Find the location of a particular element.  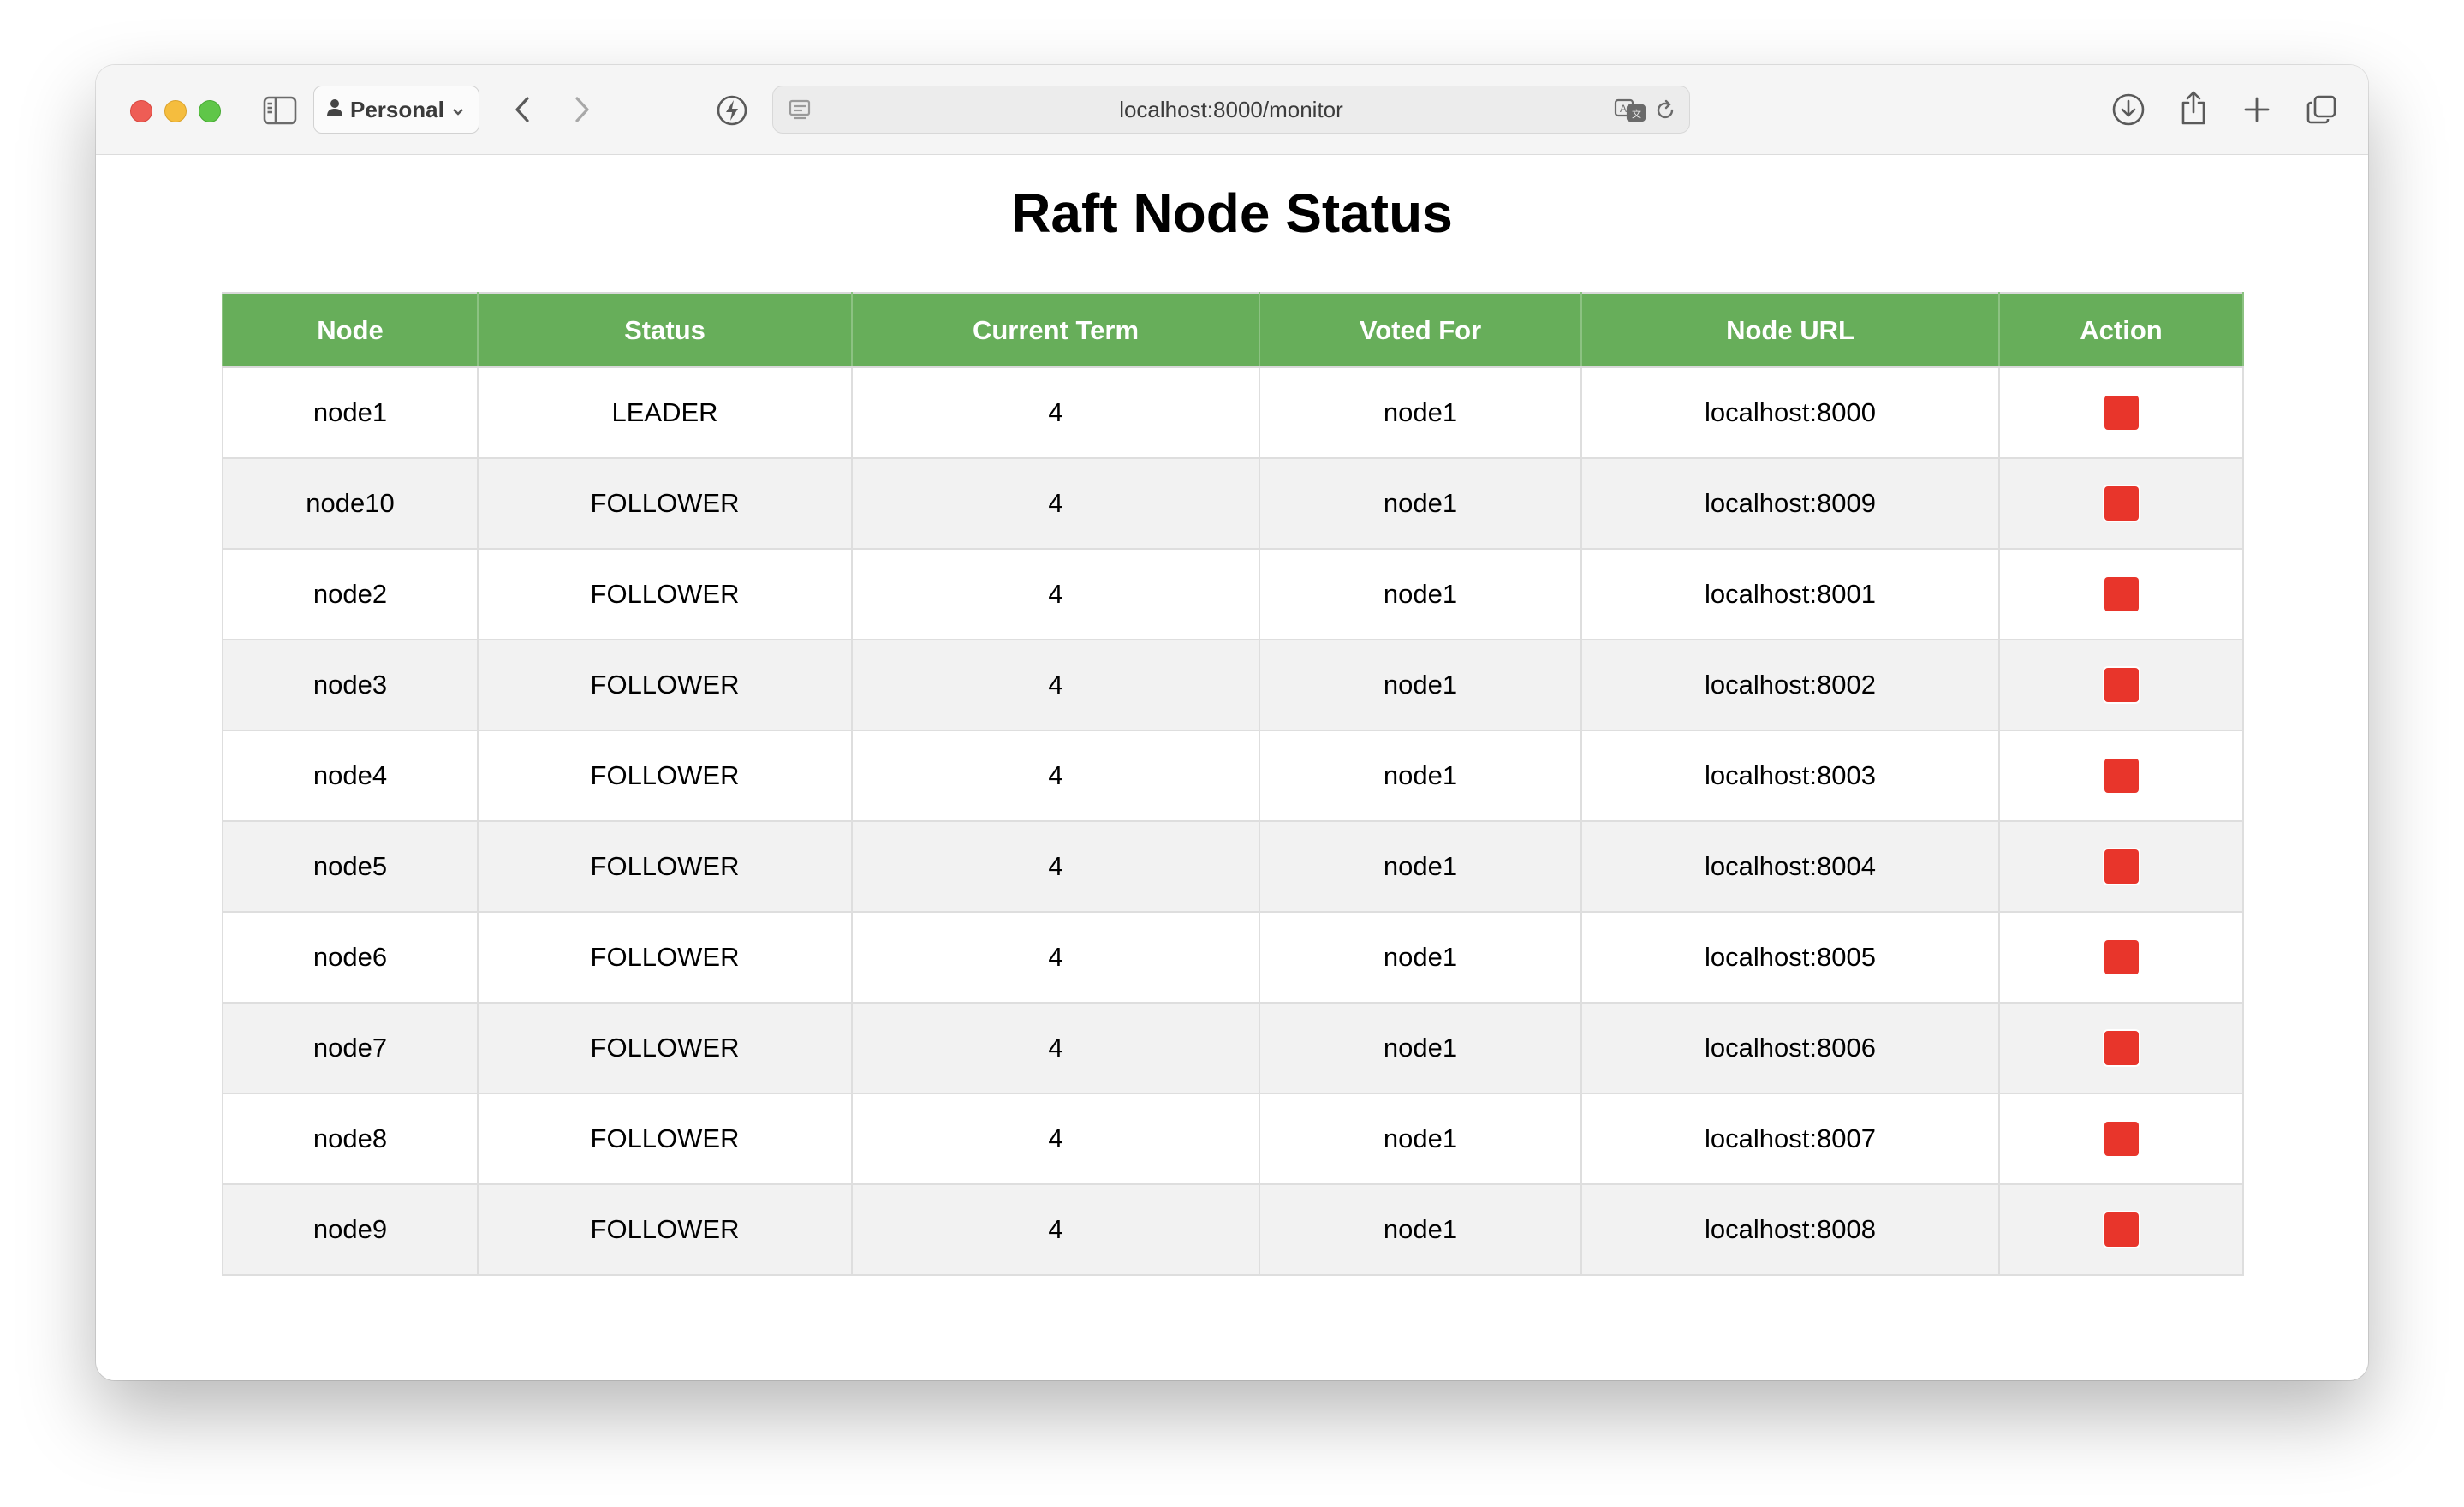

cell-node-url: localhost:8002 is located at coordinates (1790, 685).